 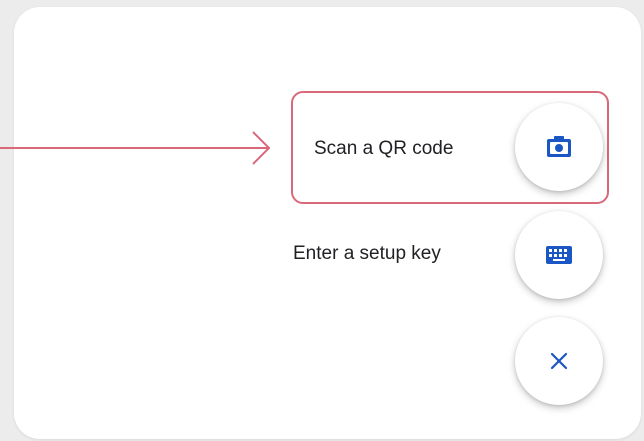 What do you see at coordinates (383, 149) in the screenshot?
I see `scan-qr-code-label: Scan a QR code` at bounding box center [383, 149].